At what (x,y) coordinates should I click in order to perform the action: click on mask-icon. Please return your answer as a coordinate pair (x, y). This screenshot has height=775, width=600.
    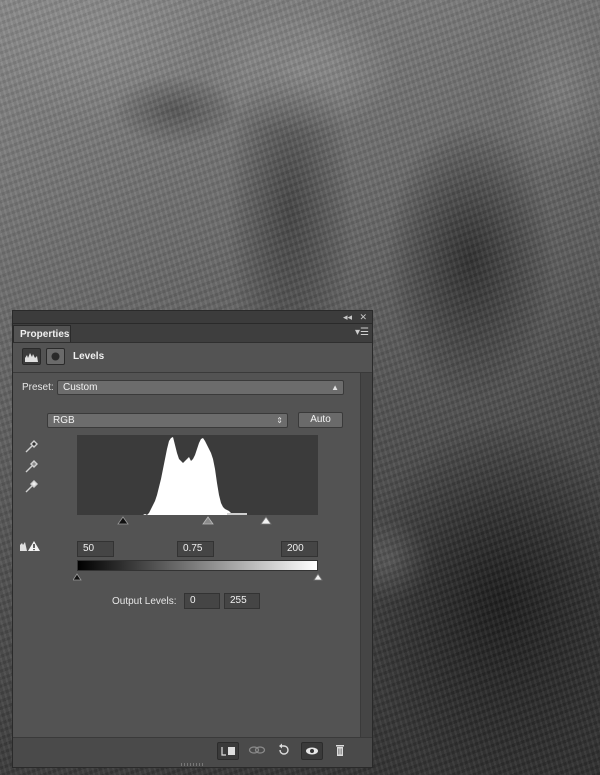
    Looking at the image, I should click on (55, 356).